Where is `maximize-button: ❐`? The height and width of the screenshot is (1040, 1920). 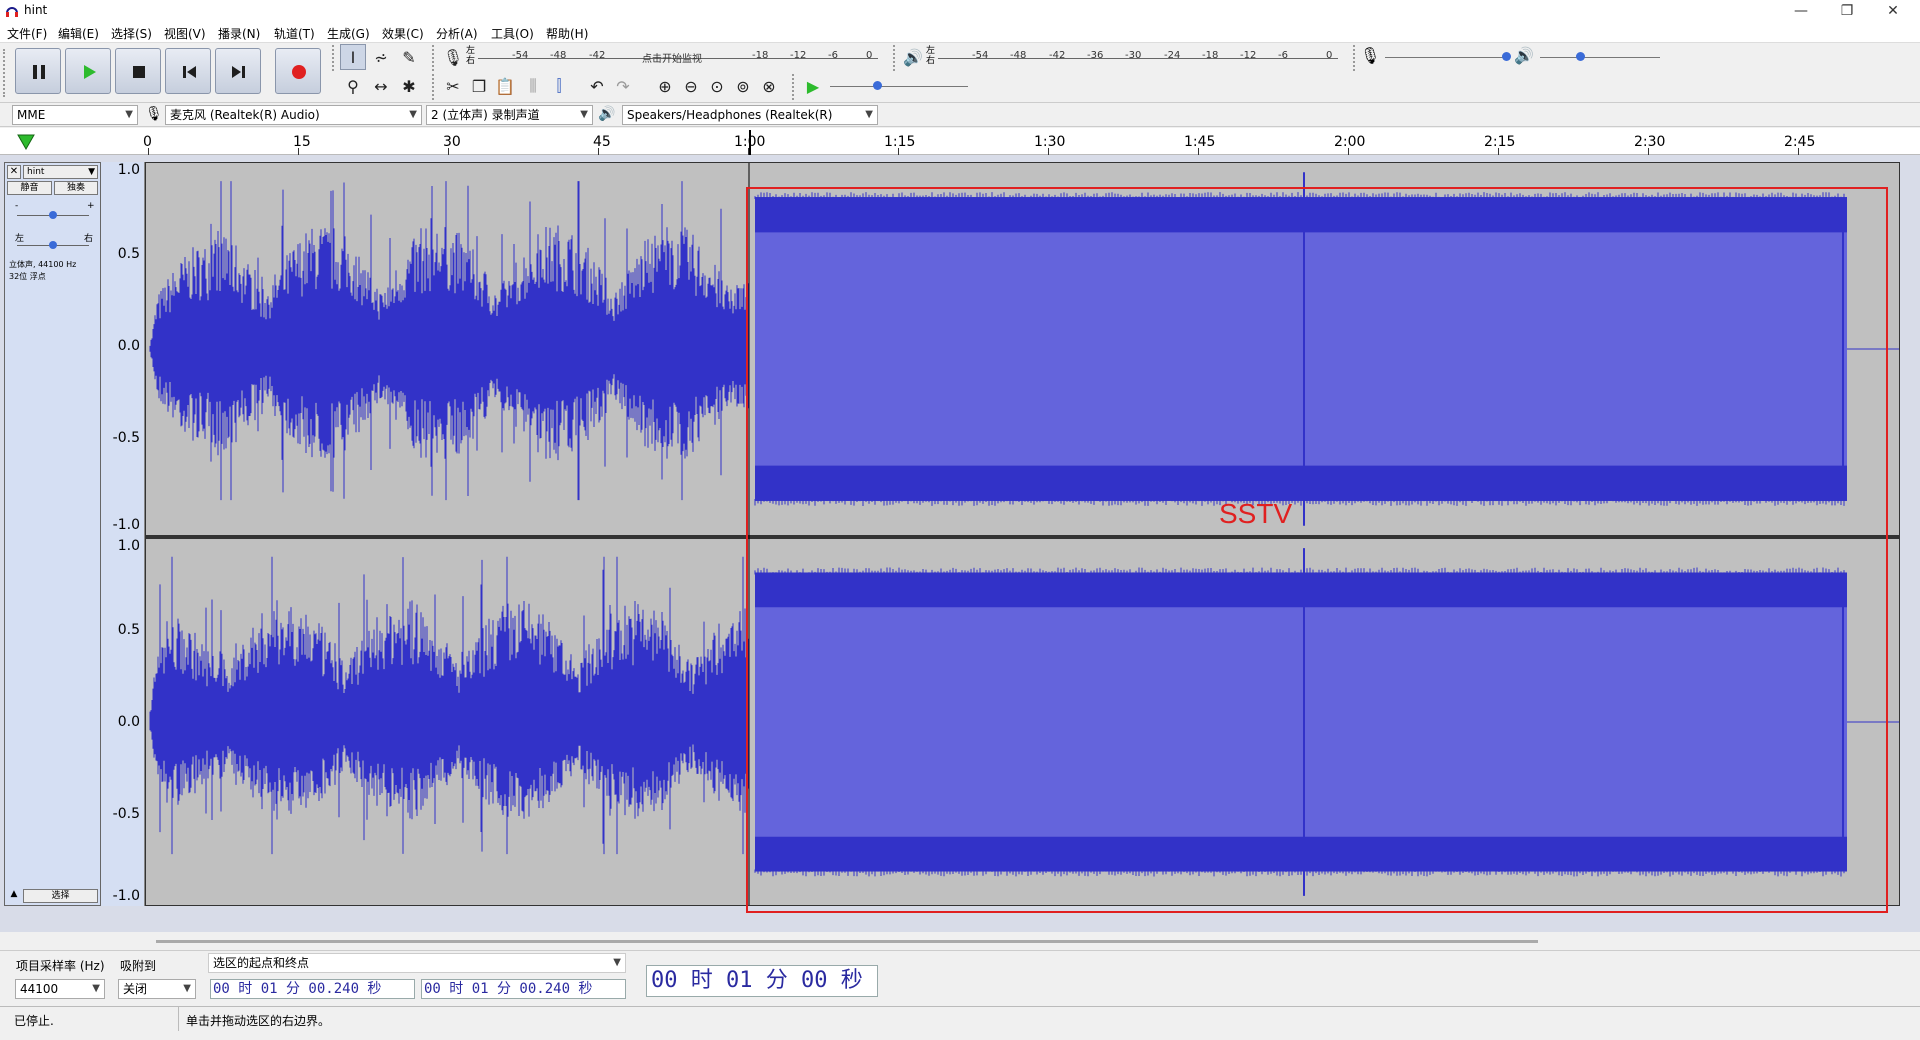
maximize-button: ❐ is located at coordinates (1847, 11).